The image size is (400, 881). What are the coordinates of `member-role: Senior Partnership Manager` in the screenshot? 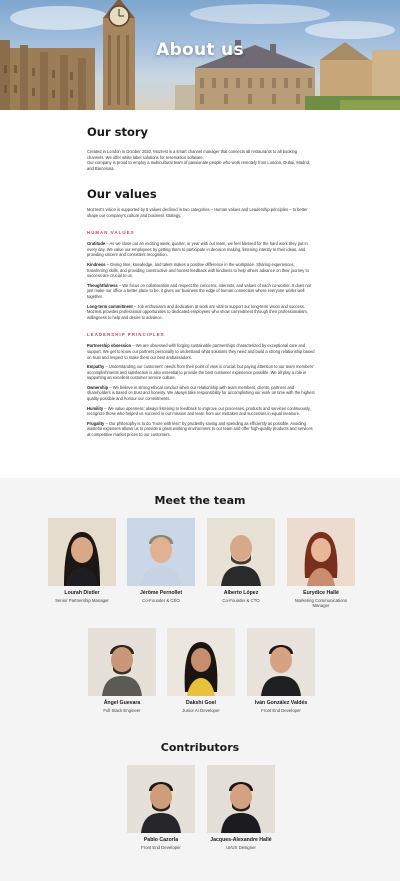 It's located at (82, 600).